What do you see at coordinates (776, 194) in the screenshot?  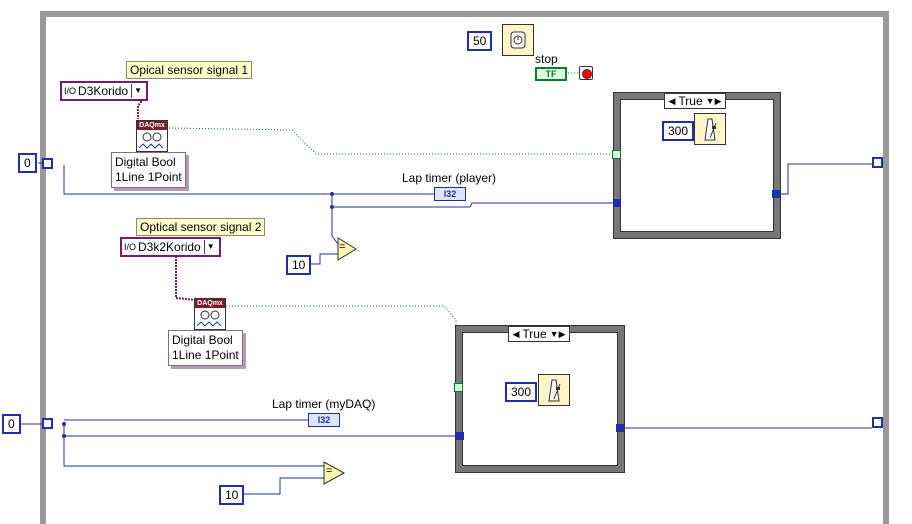 I see `tunnel-out-player` at bounding box center [776, 194].